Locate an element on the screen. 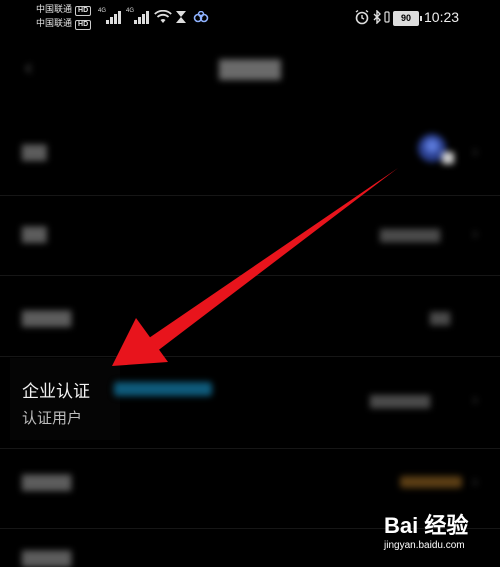 This screenshot has height=567, width=500. baidu-watermark: Bai 经验 jingyan.baidu.com is located at coordinates (439, 534).